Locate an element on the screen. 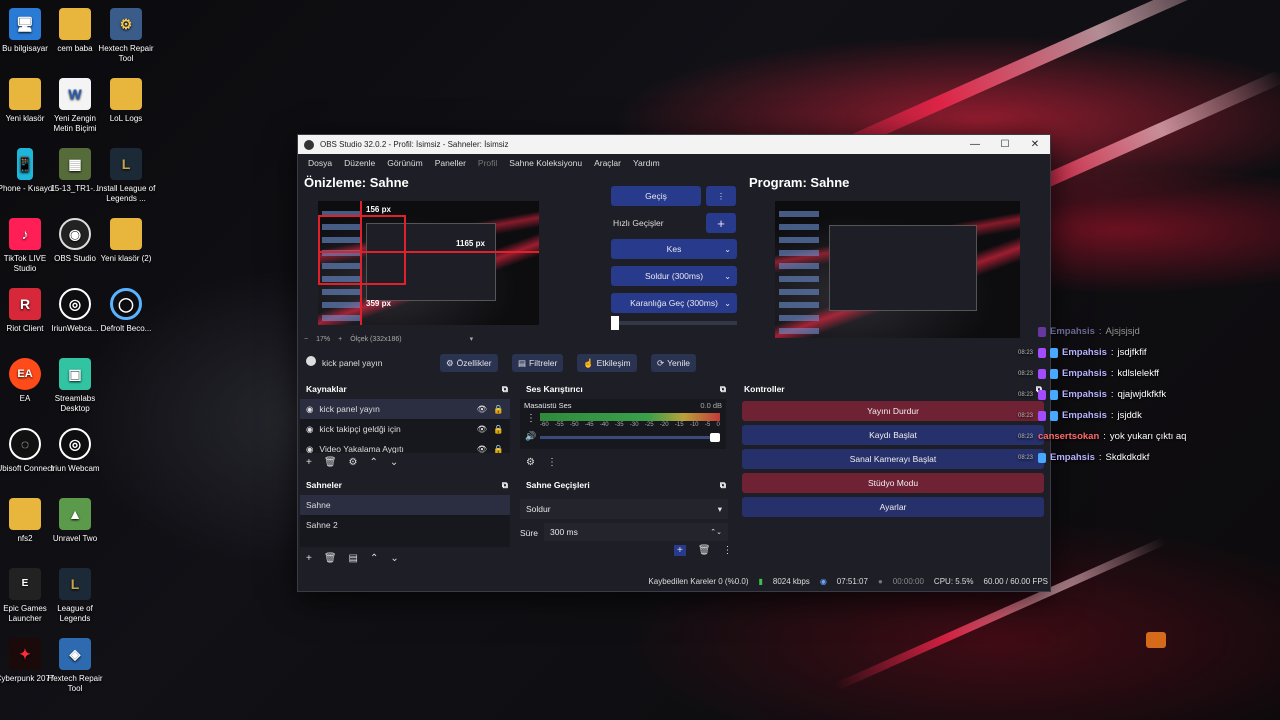 The width and height of the screenshot is (1280, 720). scene-item: Sahne 2 is located at coordinates (405, 525).